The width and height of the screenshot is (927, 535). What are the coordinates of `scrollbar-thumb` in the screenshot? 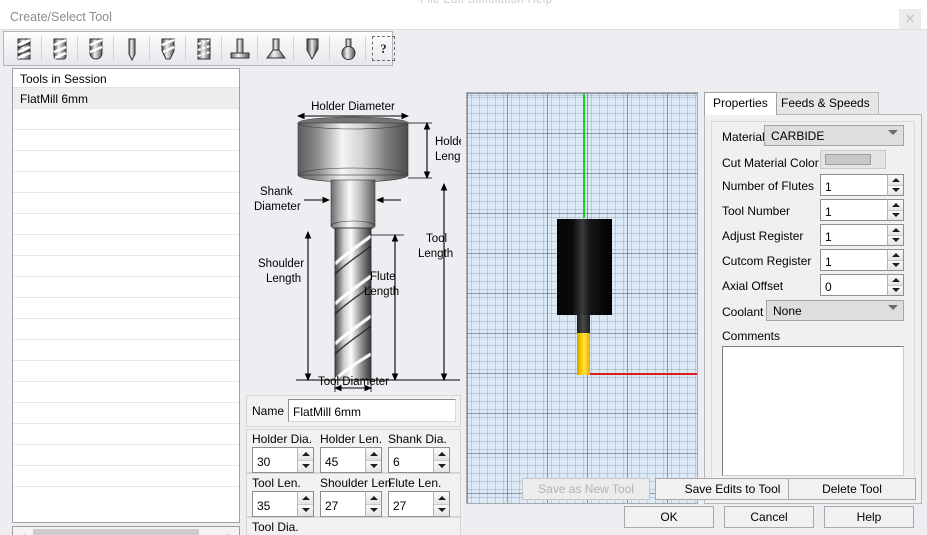 It's located at (116, 531).